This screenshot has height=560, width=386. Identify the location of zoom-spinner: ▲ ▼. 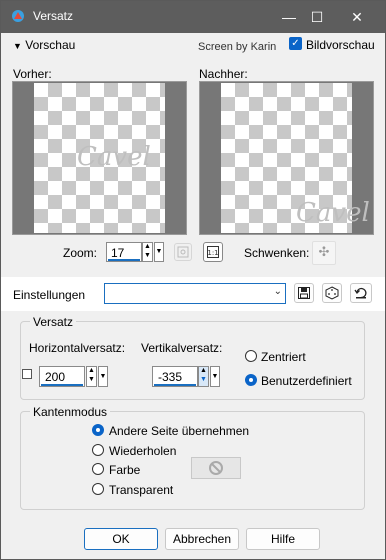
(147, 252).